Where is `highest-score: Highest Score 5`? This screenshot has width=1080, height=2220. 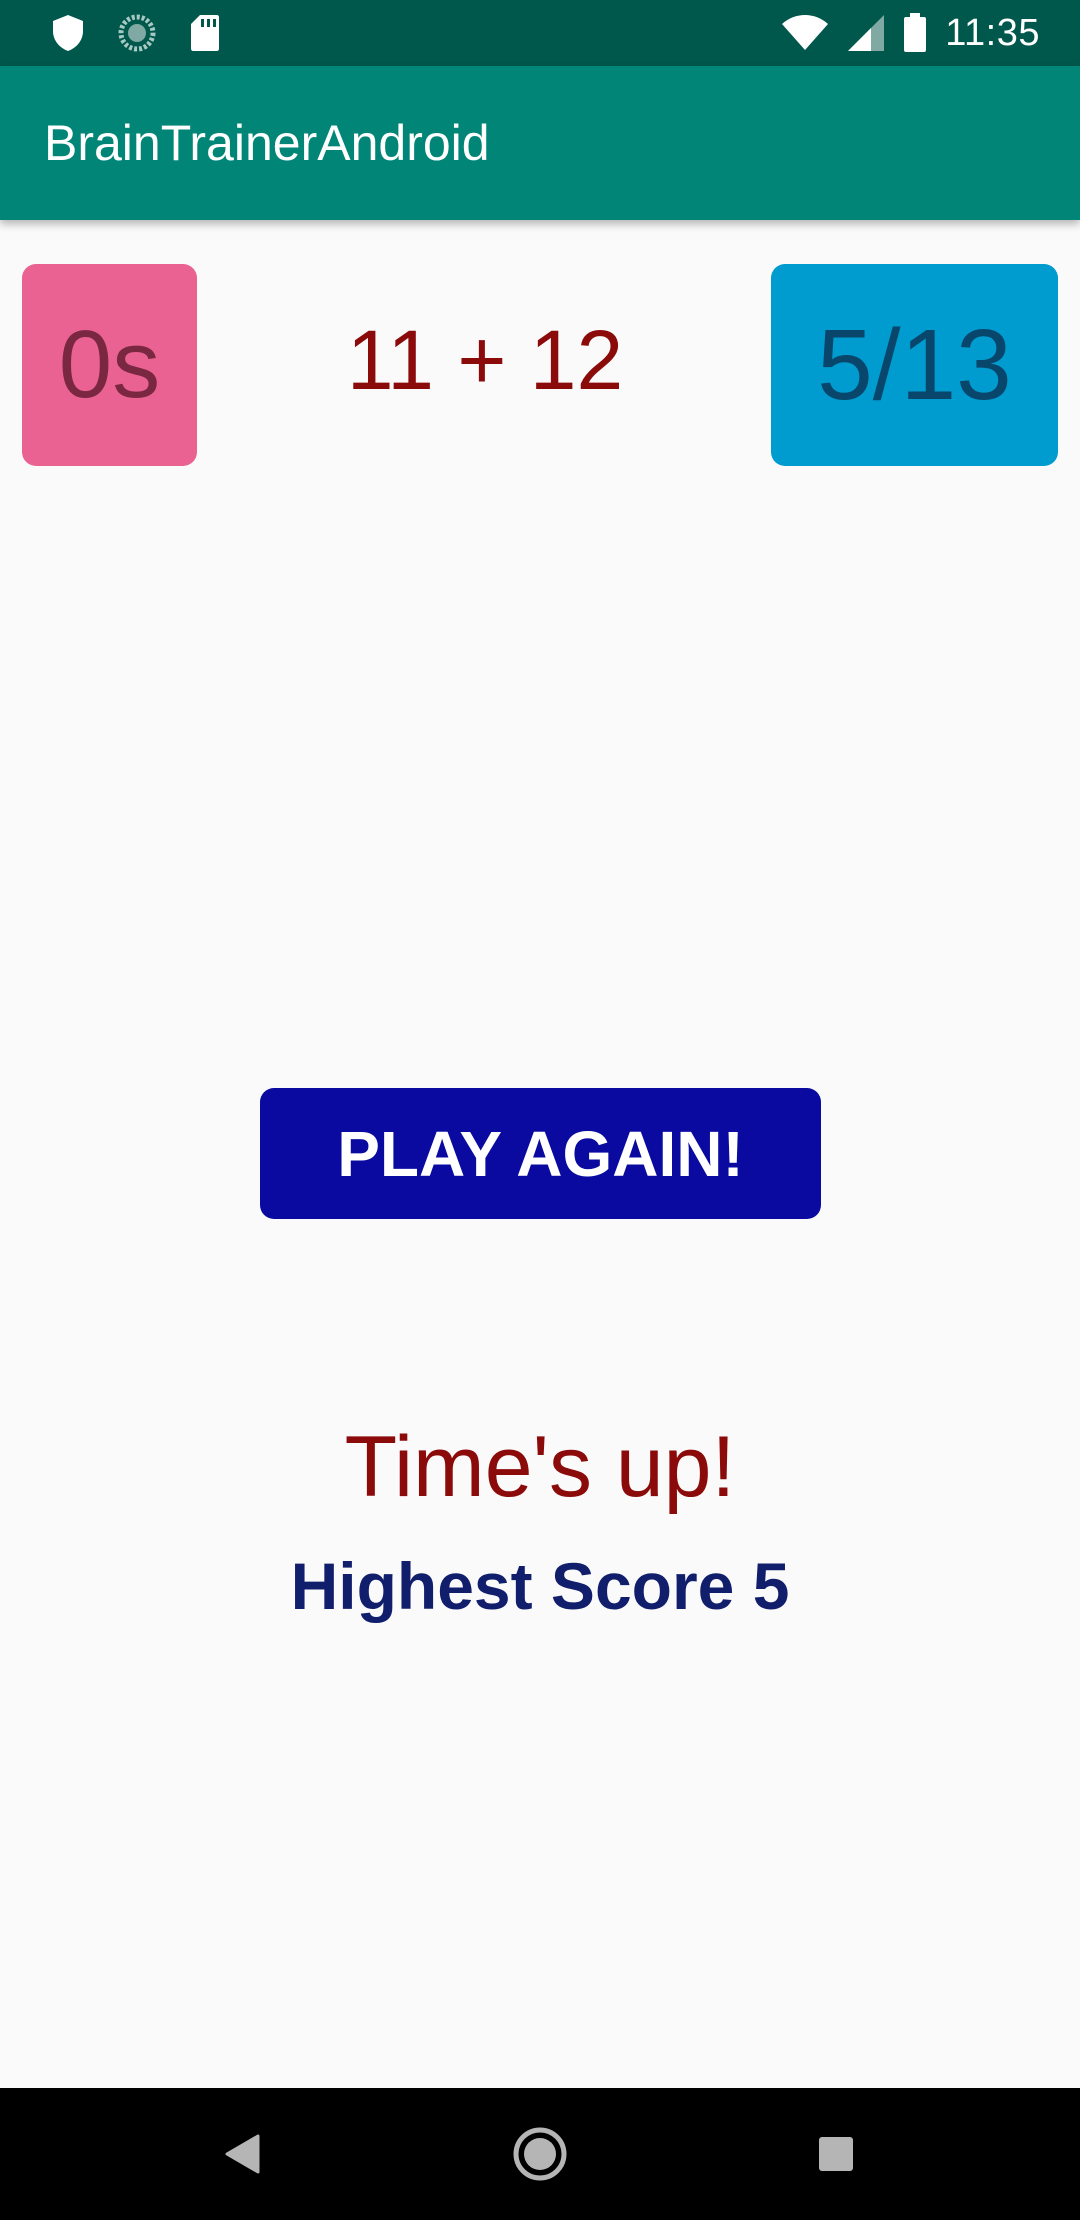
highest-score: Highest Score 5 is located at coordinates (540, 1586).